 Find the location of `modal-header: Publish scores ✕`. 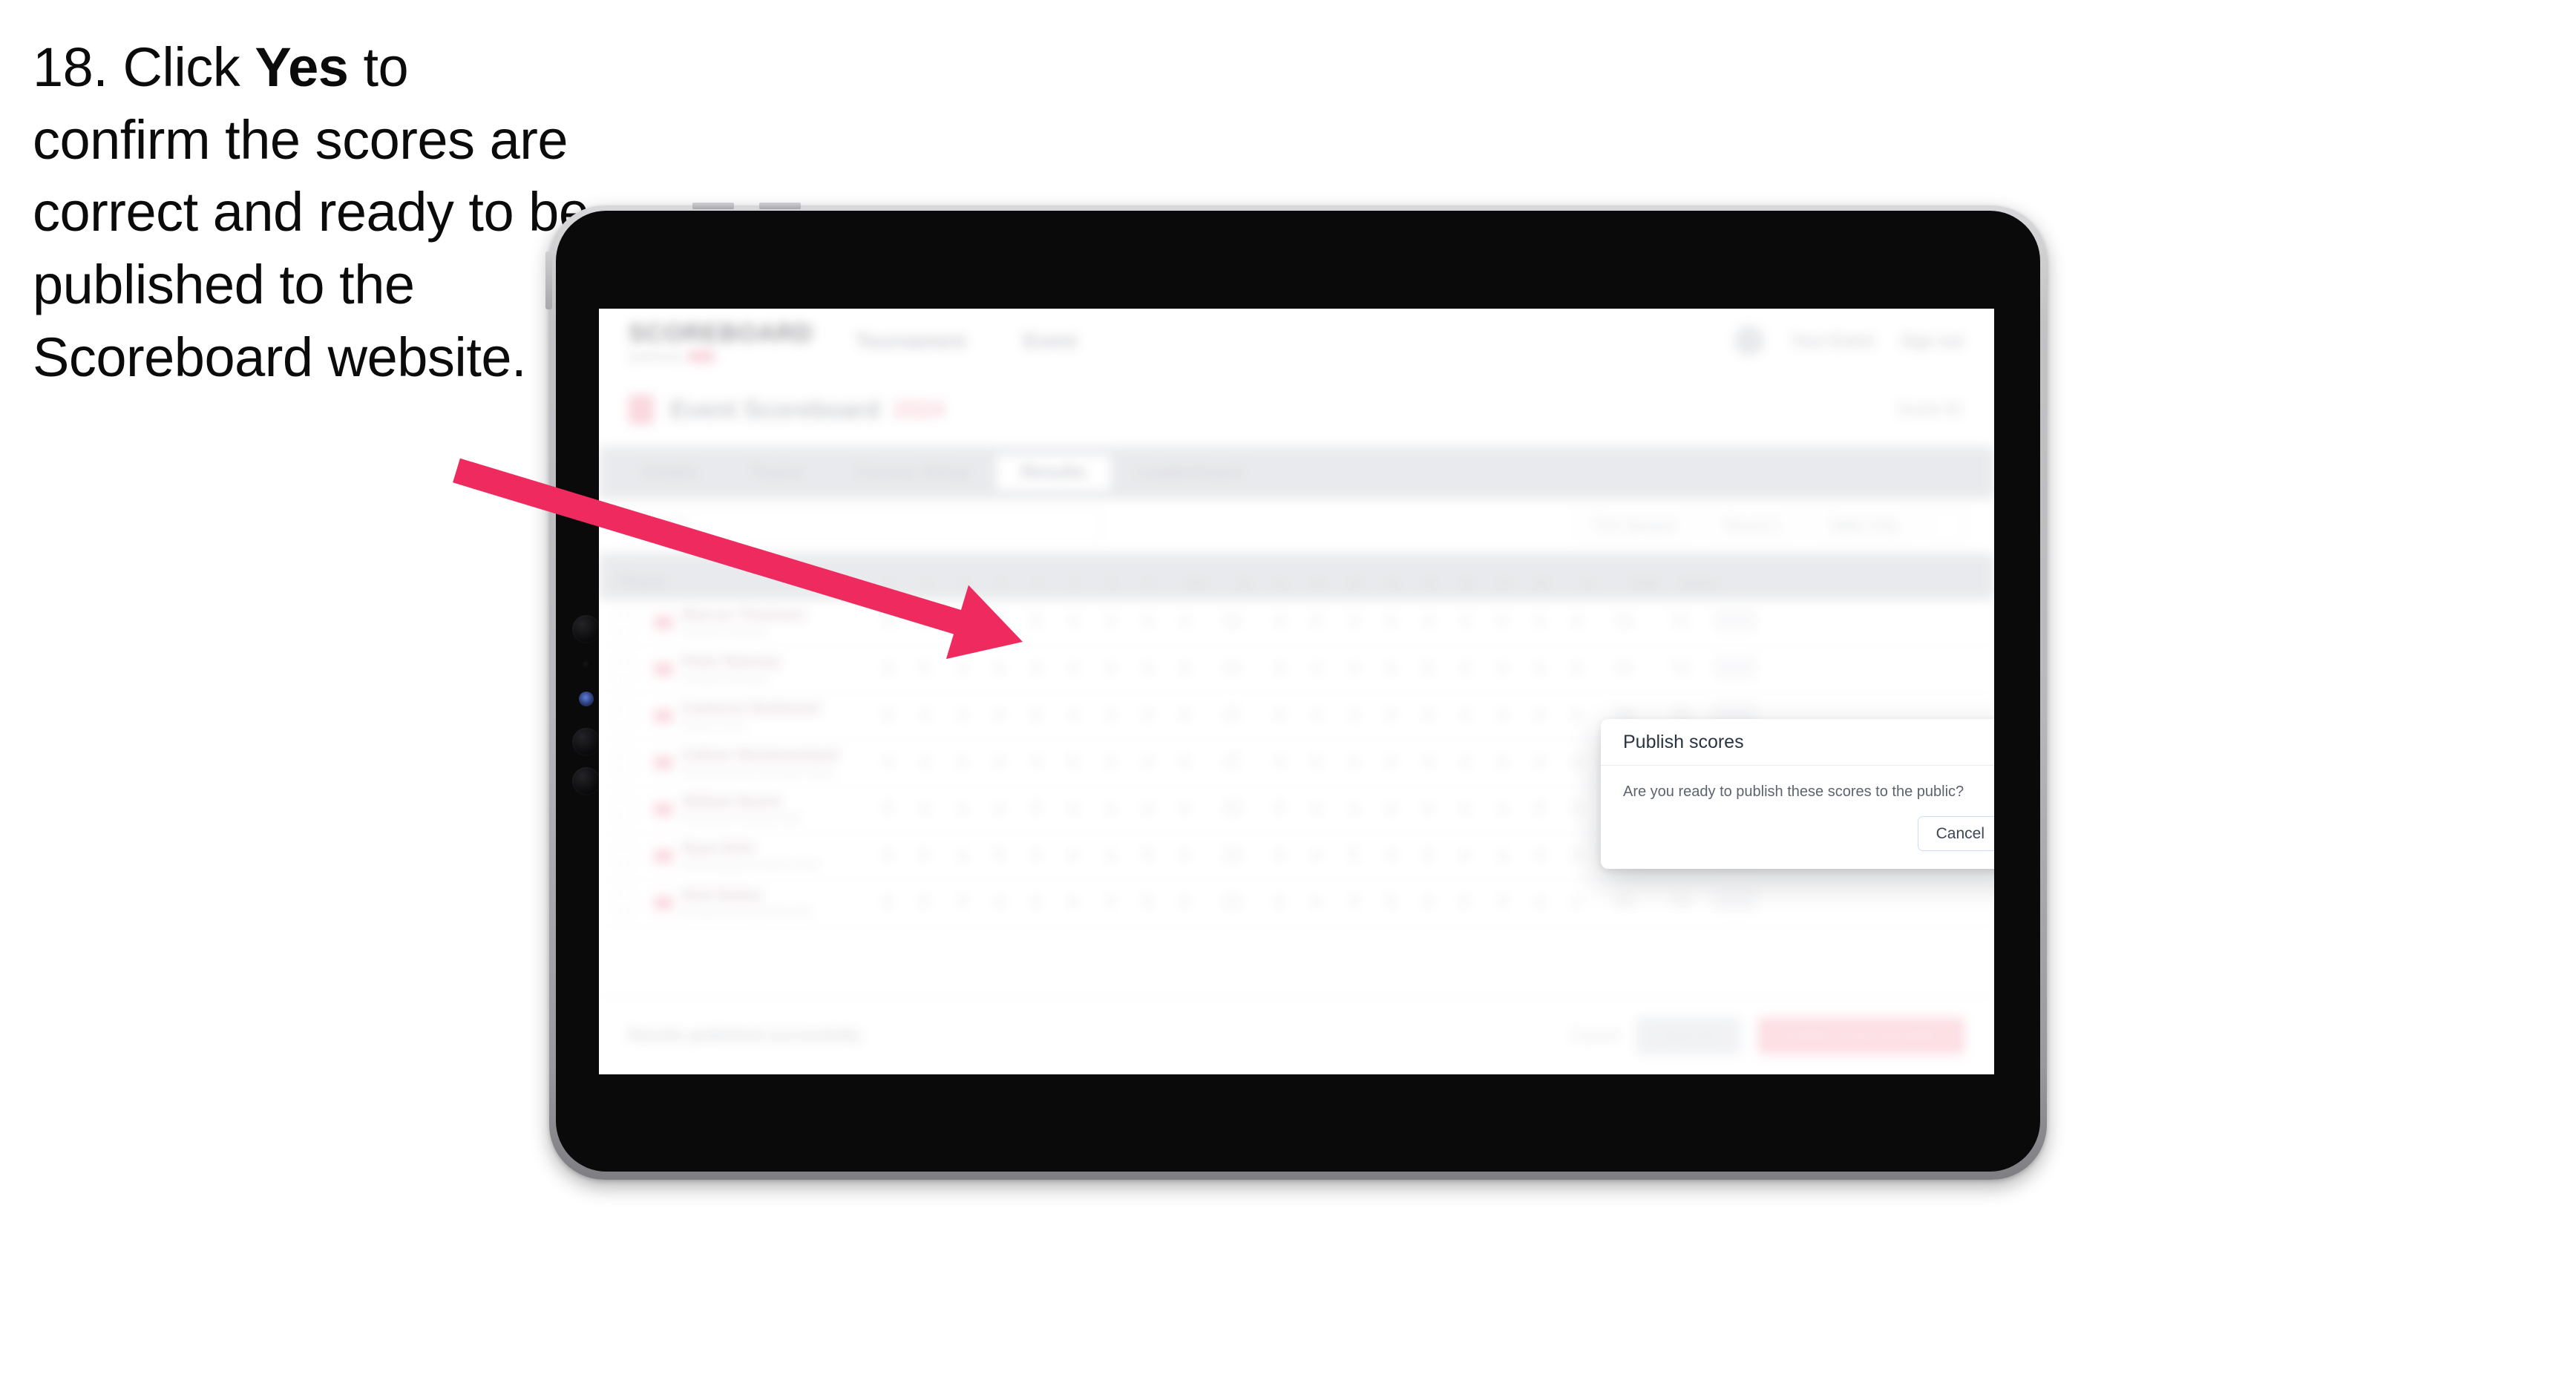

modal-header: Publish scores ✕ is located at coordinates (1797, 742).